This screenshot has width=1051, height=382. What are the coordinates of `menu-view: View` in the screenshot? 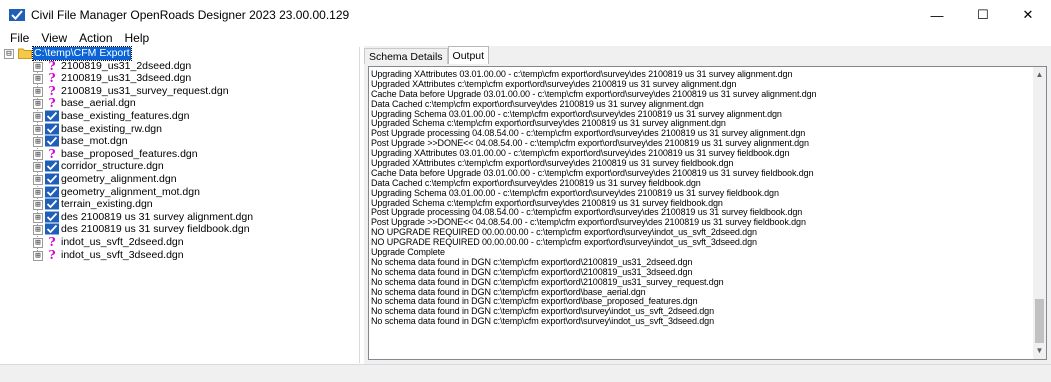 It's located at (54, 38).